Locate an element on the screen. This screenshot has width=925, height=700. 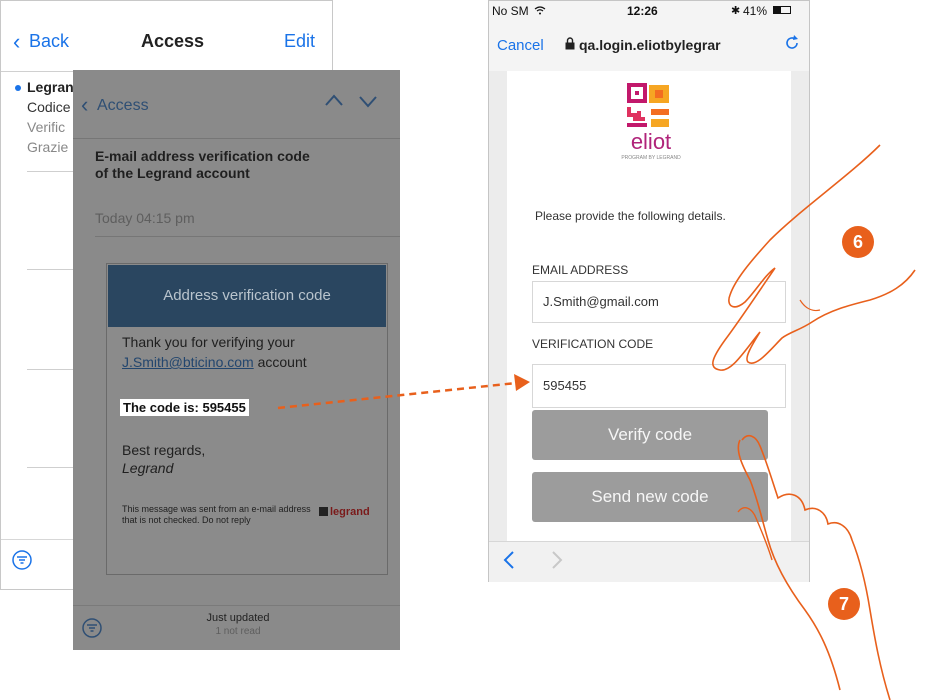
step-6-badge: 6 is located at coordinates (858, 242).